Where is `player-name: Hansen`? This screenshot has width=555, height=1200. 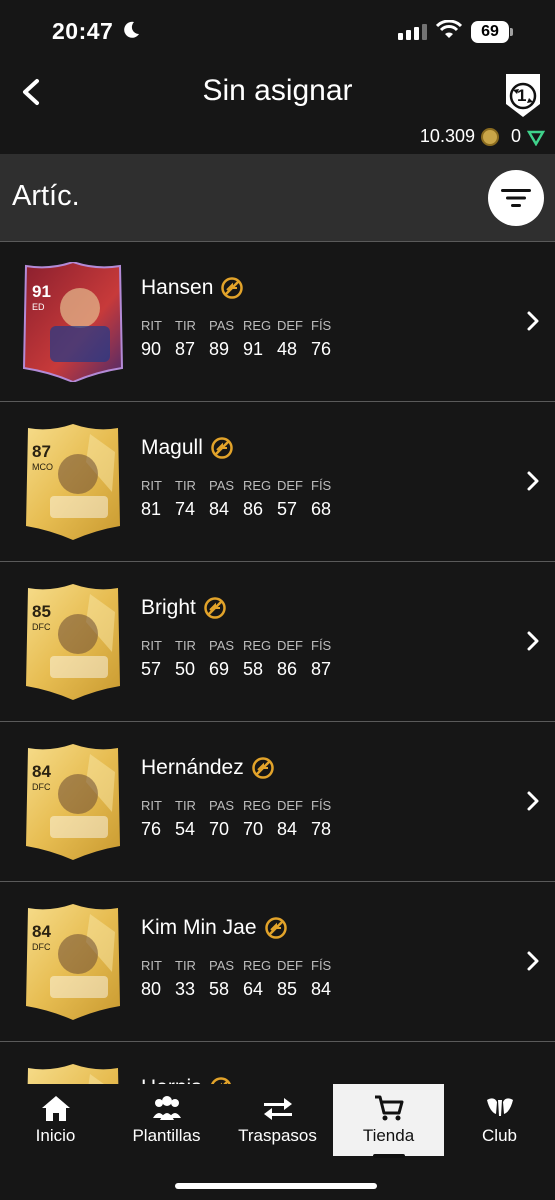 player-name: Hansen is located at coordinates (177, 287).